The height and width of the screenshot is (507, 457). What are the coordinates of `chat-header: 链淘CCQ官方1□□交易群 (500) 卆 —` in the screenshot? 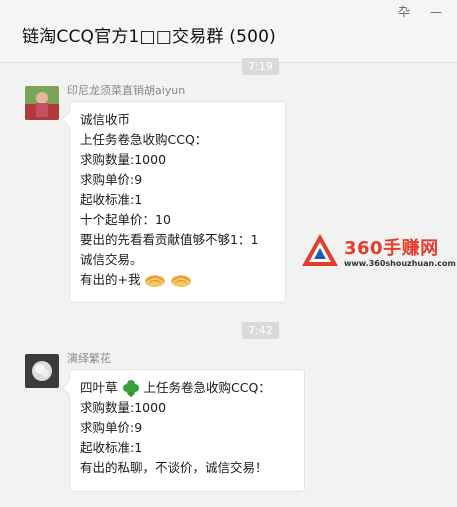 It's located at (228, 31).